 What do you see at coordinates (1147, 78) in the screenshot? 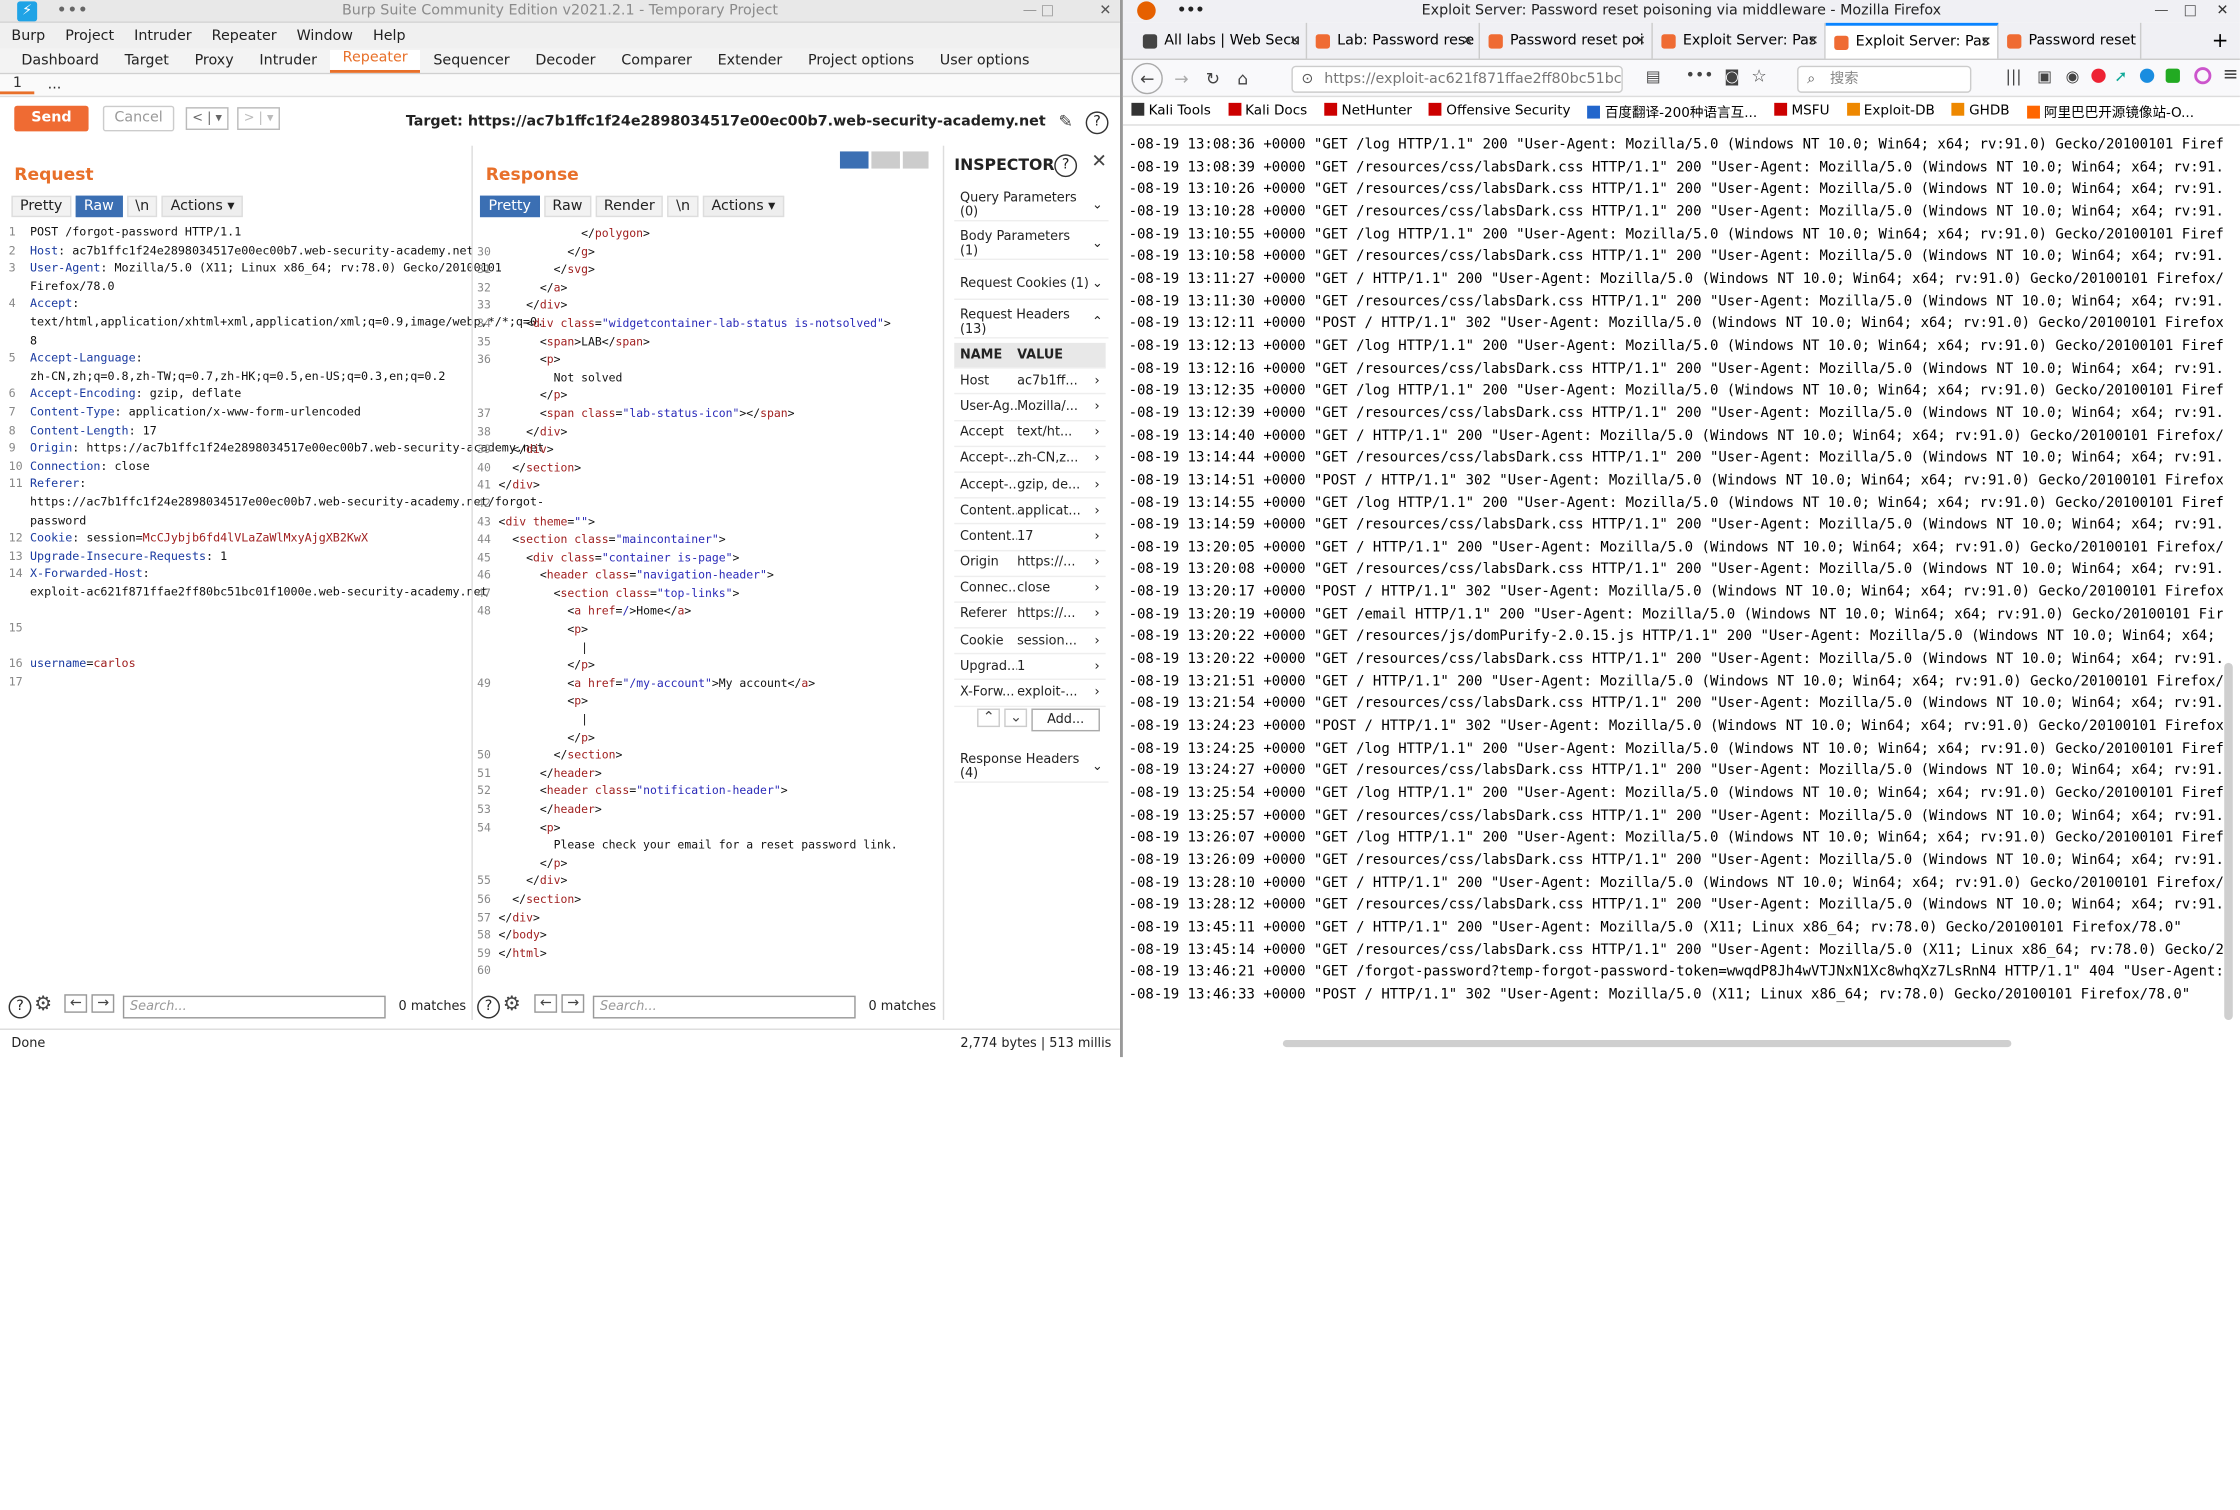
I see `back-icon: ←` at bounding box center [1147, 78].